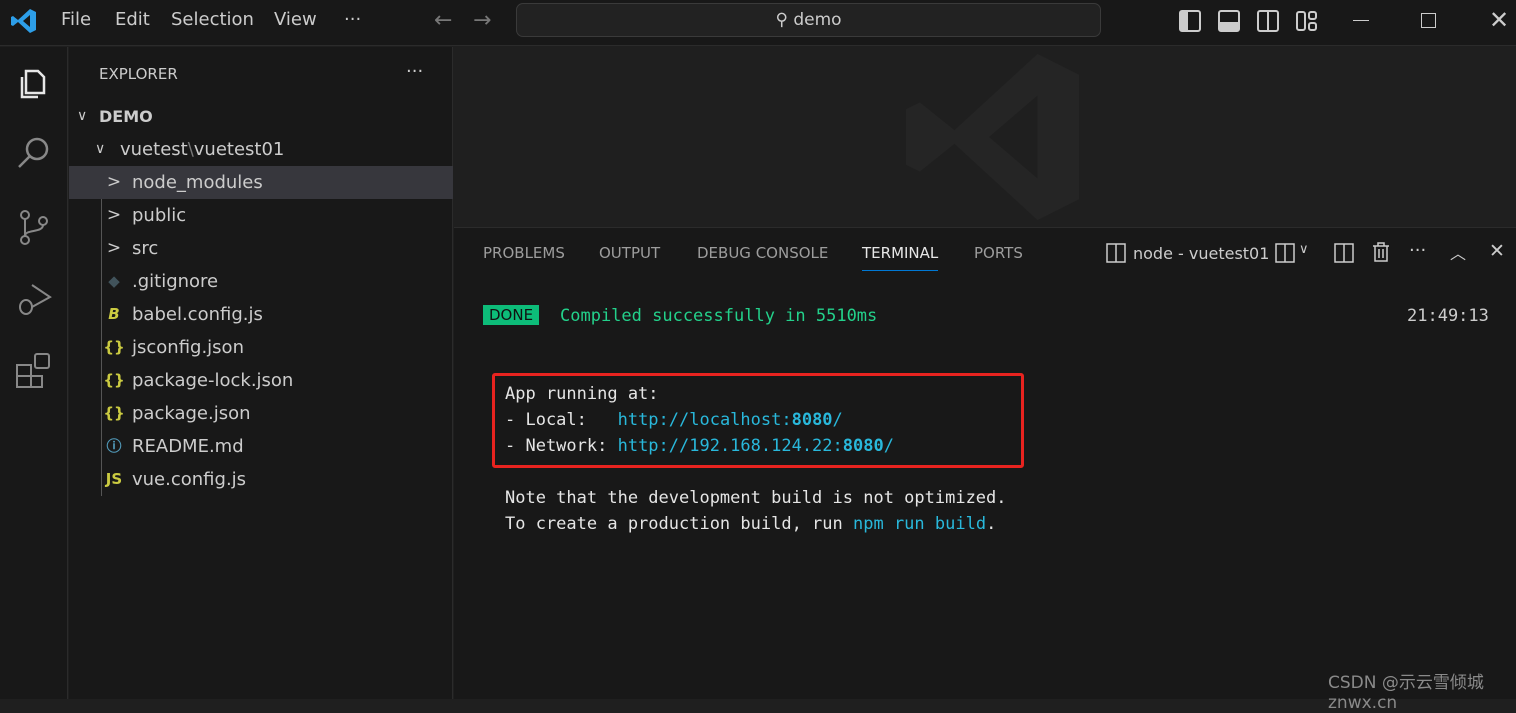 The image size is (1516, 713). I want to click on vscode-watermark-logo, so click(993, 137).